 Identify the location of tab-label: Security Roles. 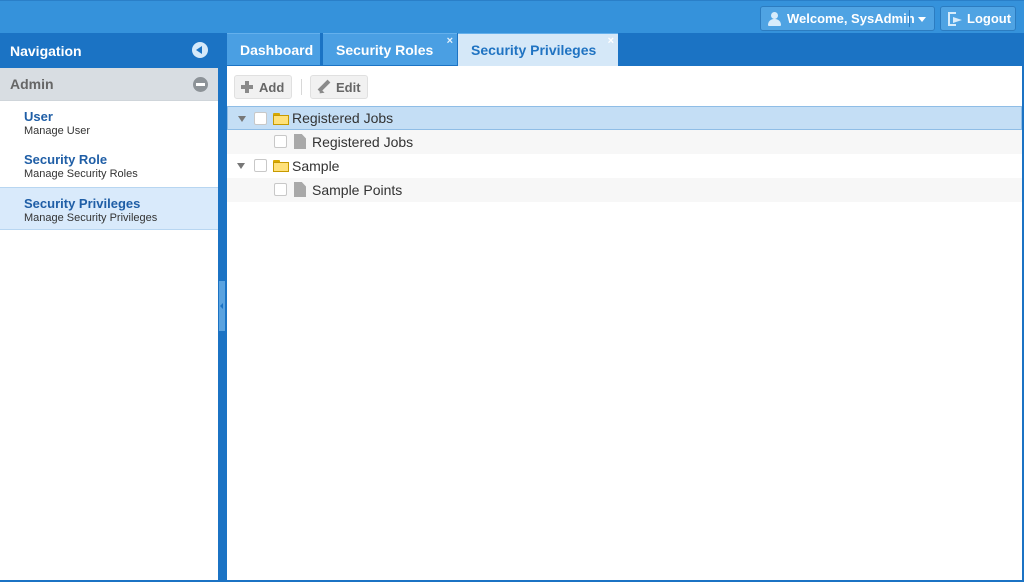
(385, 49).